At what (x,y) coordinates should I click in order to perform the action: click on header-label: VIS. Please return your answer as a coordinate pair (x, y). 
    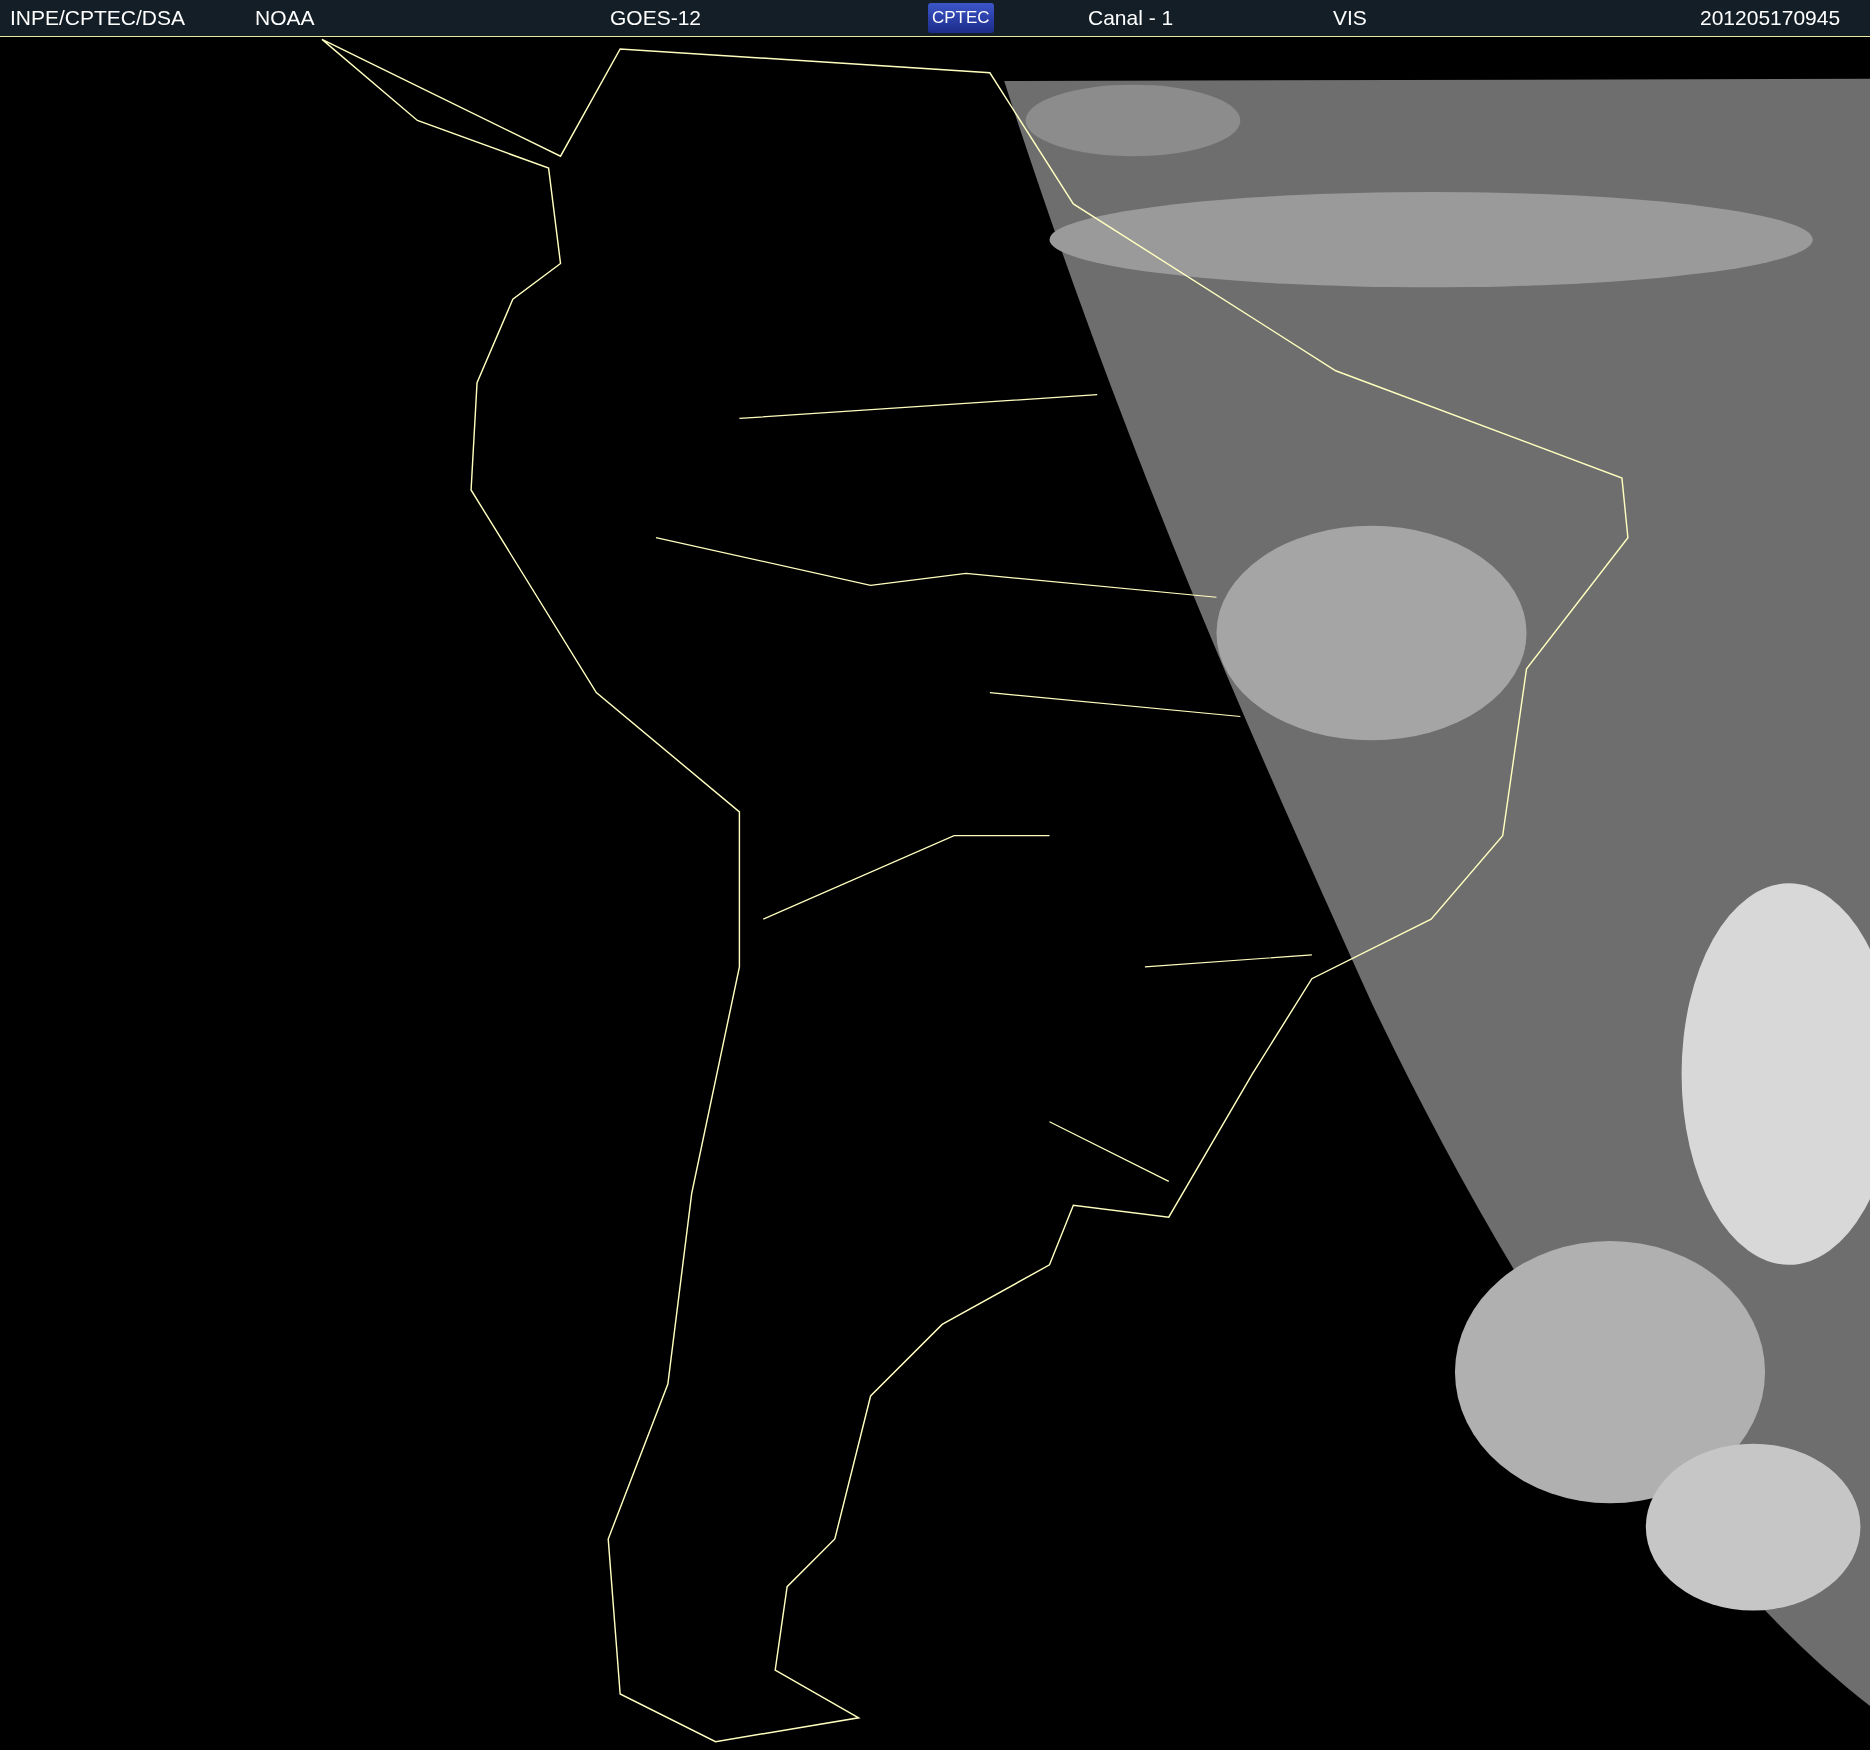
    Looking at the image, I should click on (1350, 18).